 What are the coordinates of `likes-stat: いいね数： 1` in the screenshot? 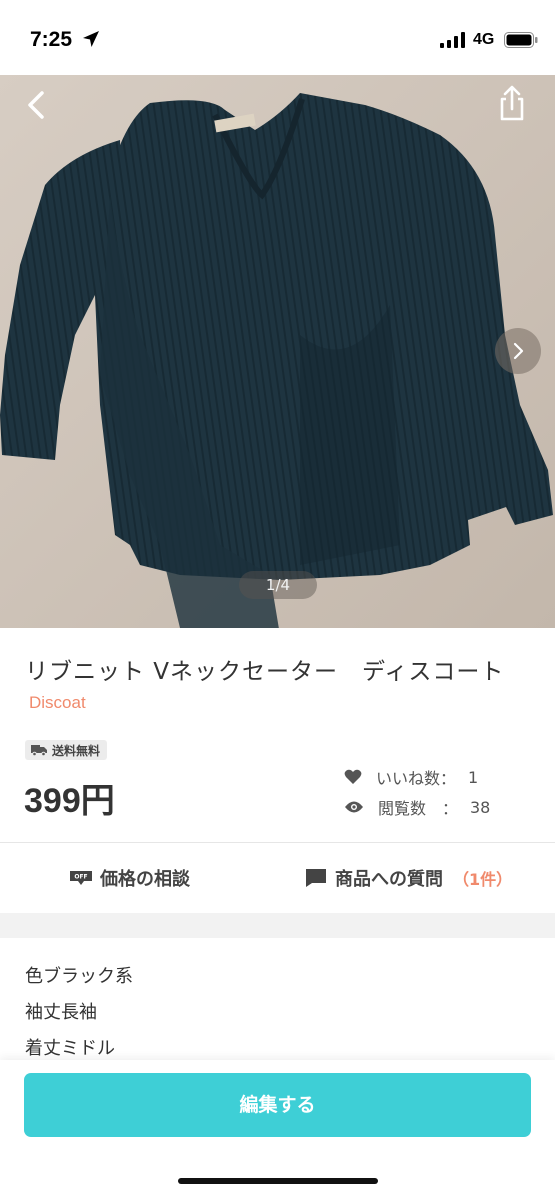 It's located at (411, 777).